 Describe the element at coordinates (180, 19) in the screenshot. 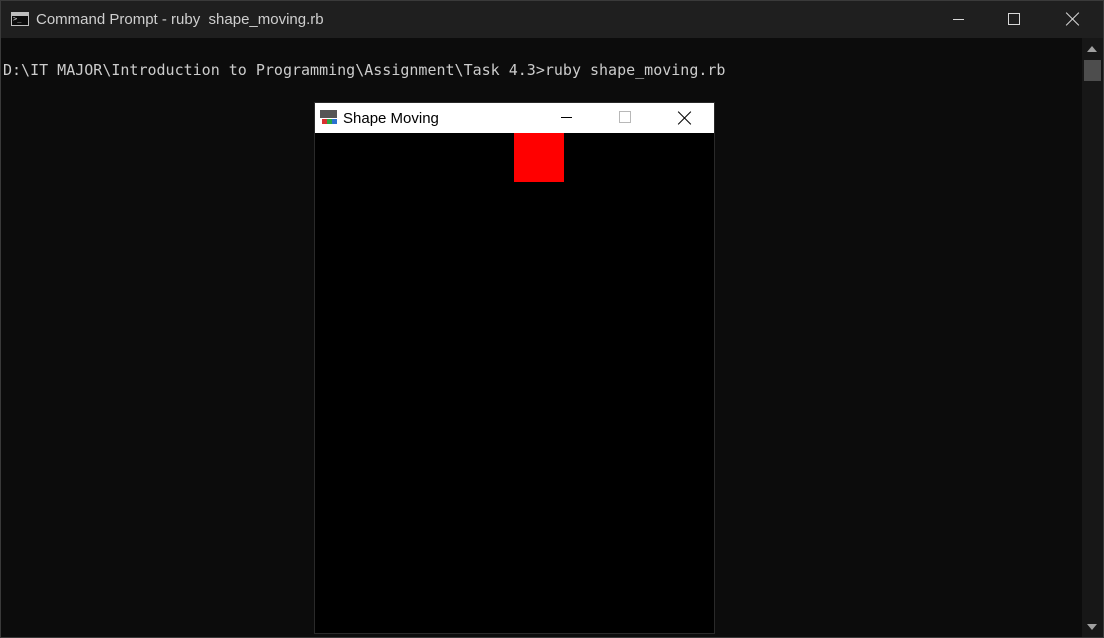

I see `command-prompt-title: Command Prompt - ruby shape_moving.rb` at that location.